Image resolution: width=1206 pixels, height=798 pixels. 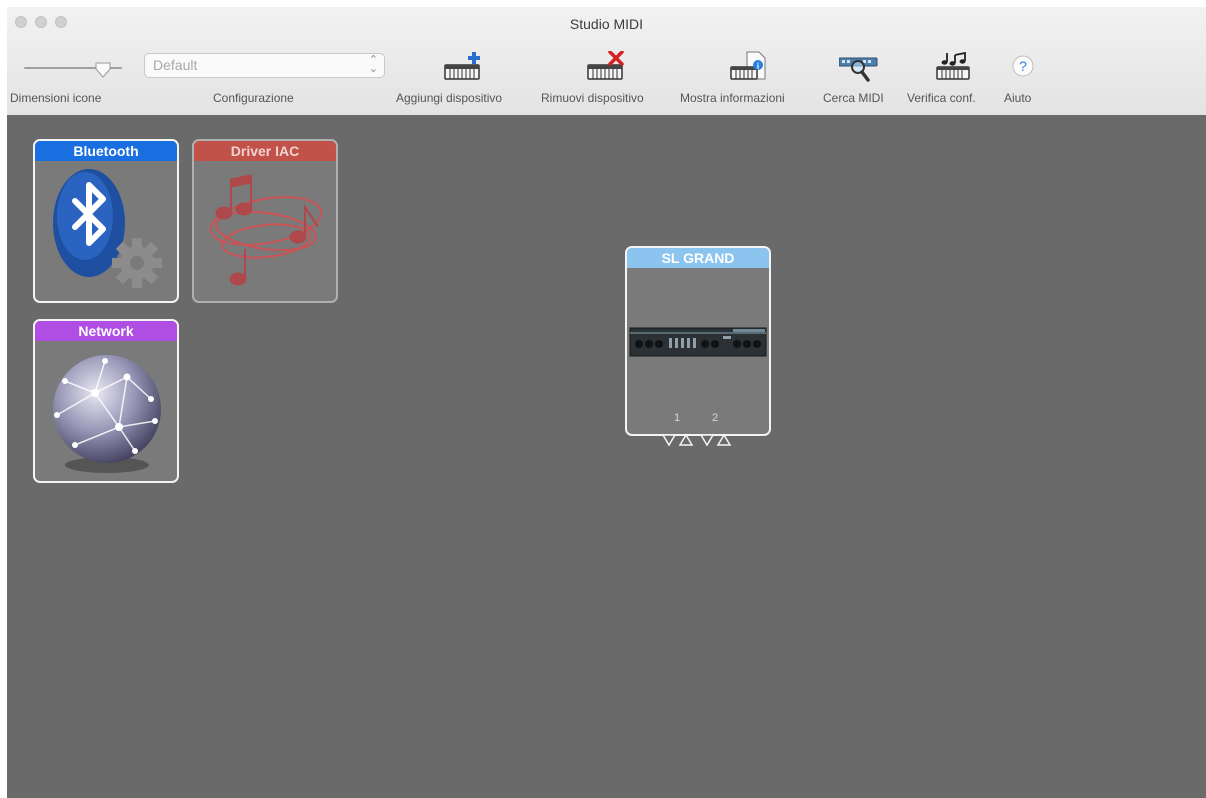 I want to click on port-2-in-icon, so click(x=707, y=440).